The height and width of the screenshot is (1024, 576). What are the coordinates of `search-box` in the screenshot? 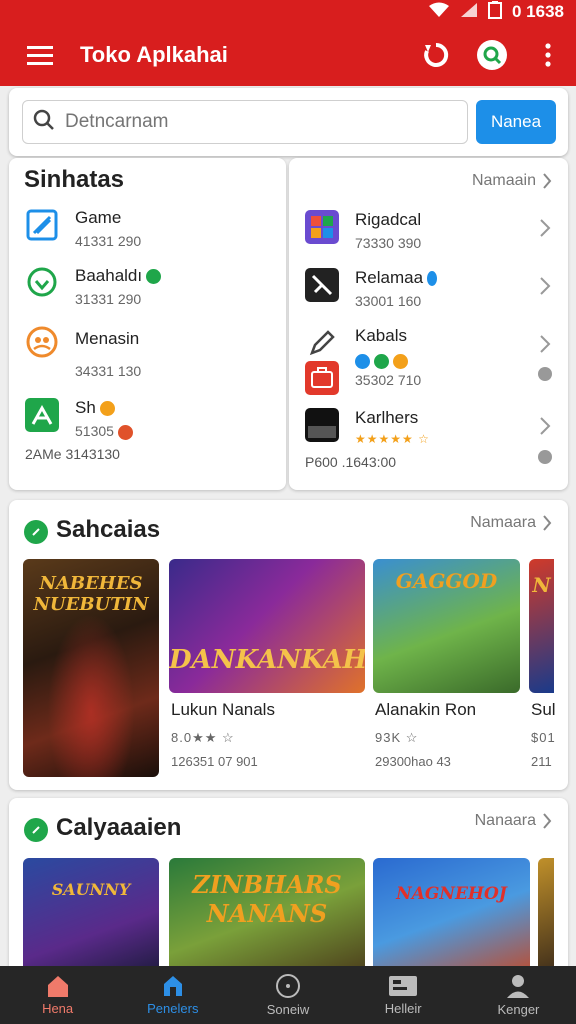 It's located at (245, 122).